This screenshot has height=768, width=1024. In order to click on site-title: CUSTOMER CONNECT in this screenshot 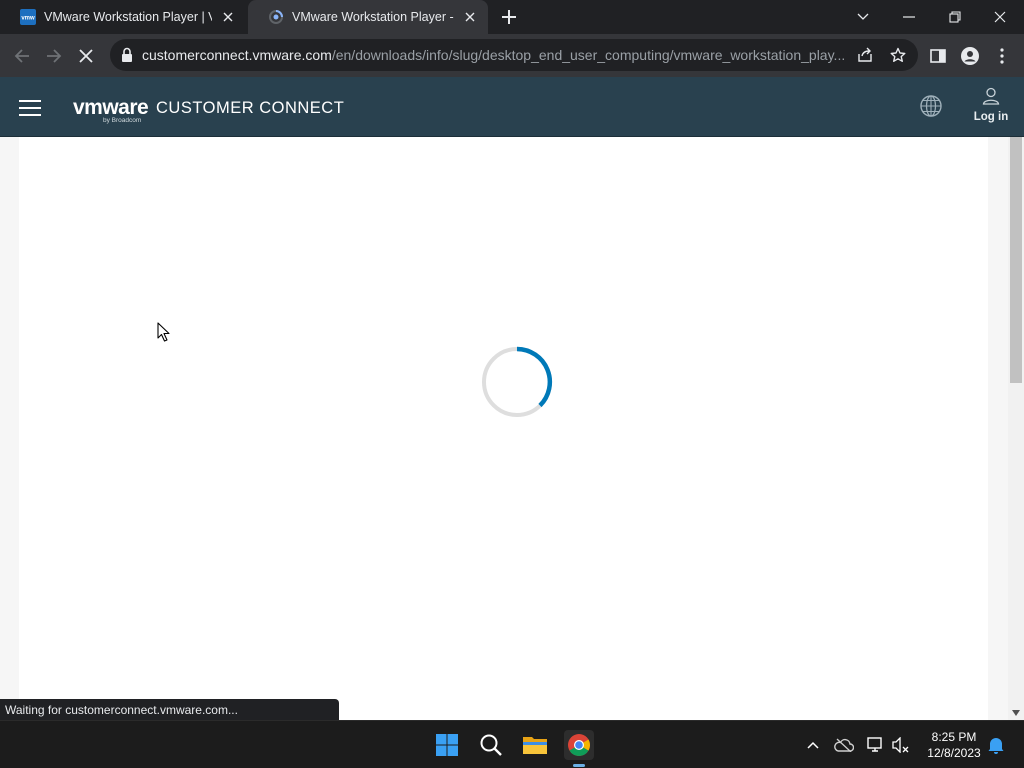, I will do `click(250, 108)`.